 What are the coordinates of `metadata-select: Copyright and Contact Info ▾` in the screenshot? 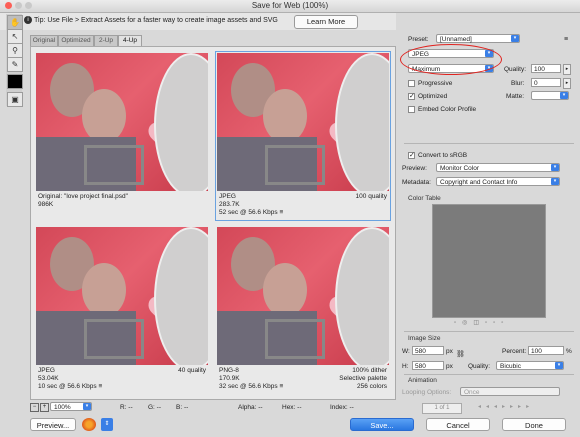 It's located at (498, 181).